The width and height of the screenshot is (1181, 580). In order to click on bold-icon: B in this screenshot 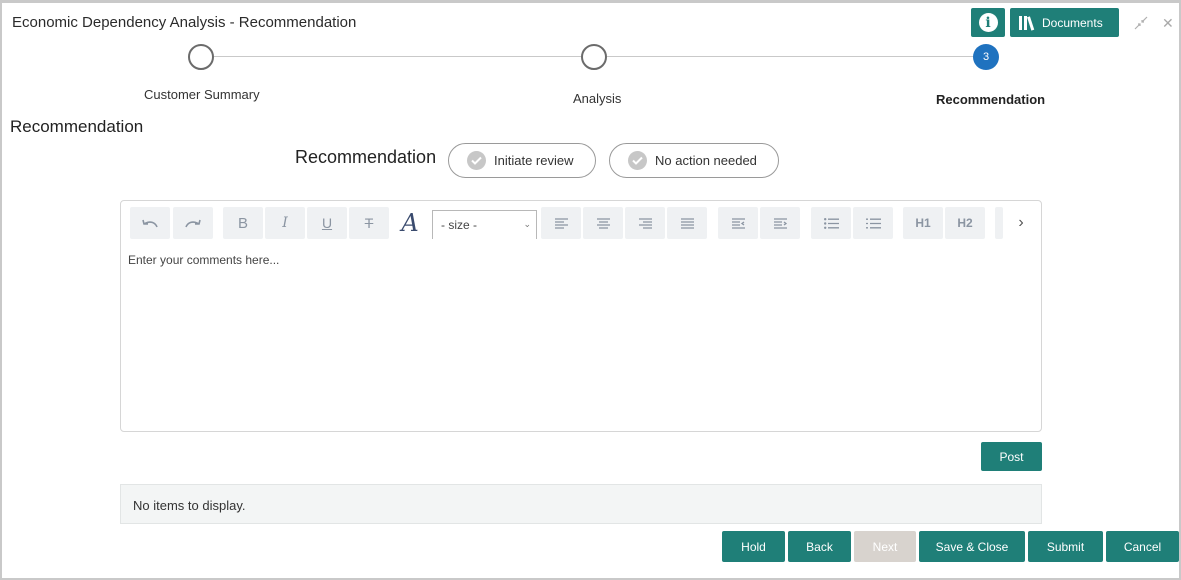, I will do `click(243, 223)`.